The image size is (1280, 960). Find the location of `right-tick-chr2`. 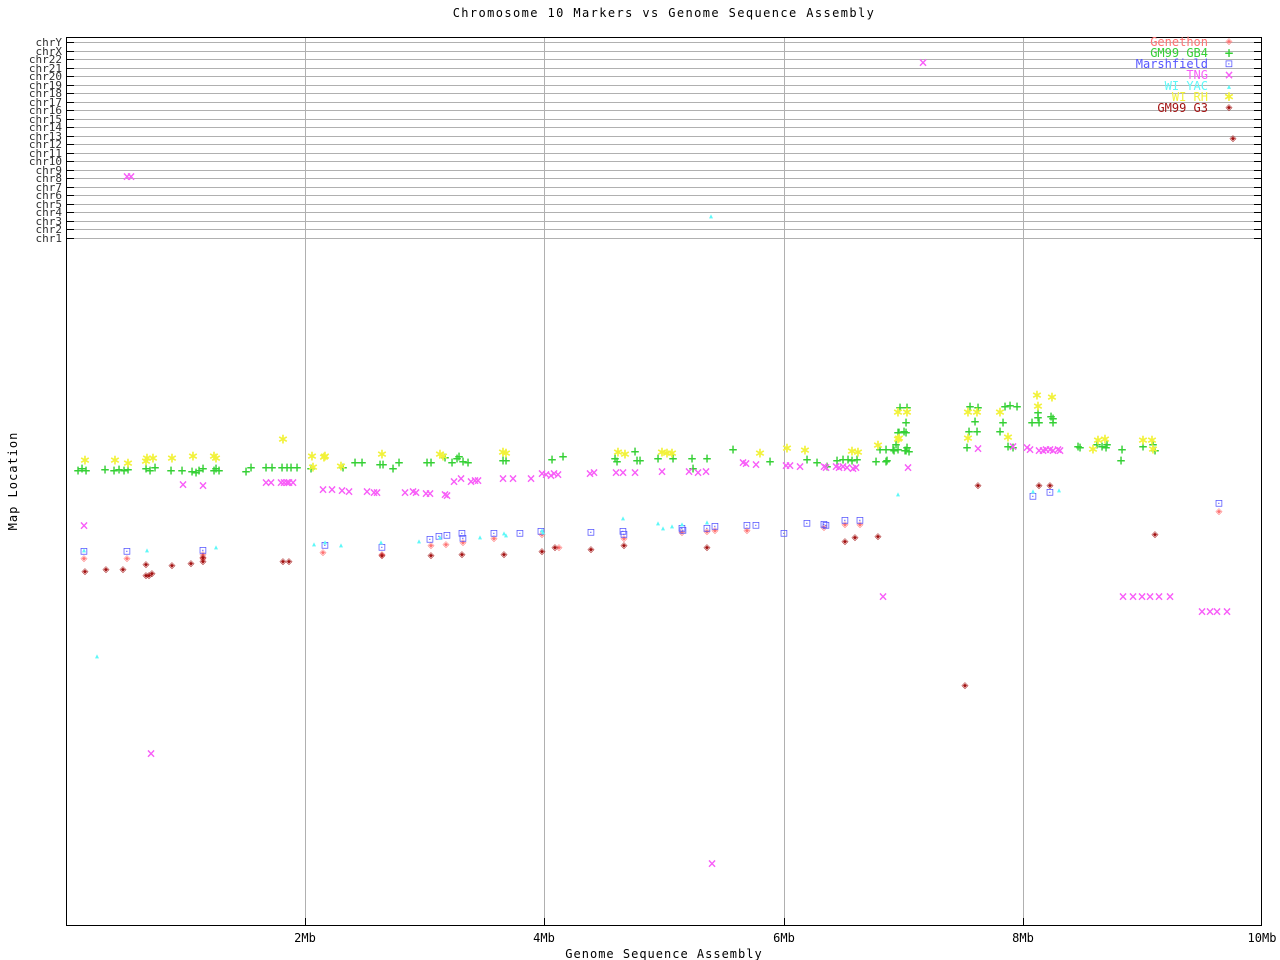

right-tick-chr2 is located at coordinates (1257, 229).